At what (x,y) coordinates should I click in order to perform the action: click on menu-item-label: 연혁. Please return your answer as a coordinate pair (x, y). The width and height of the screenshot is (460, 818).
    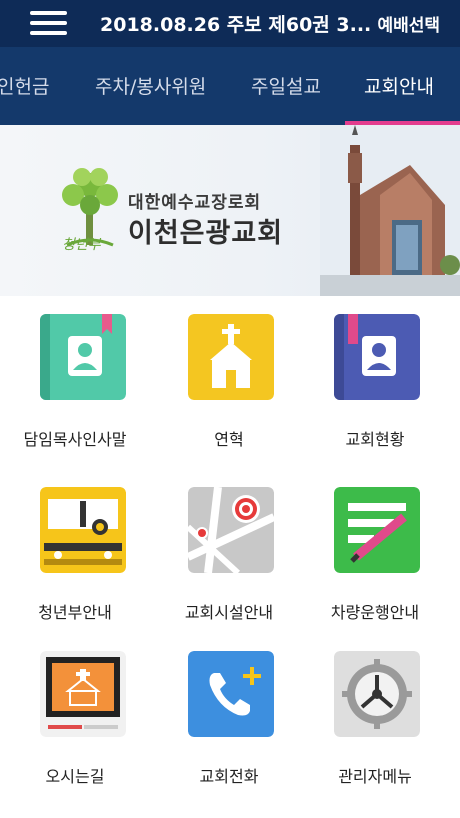
    Looking at the image, I should click on (229, 439).